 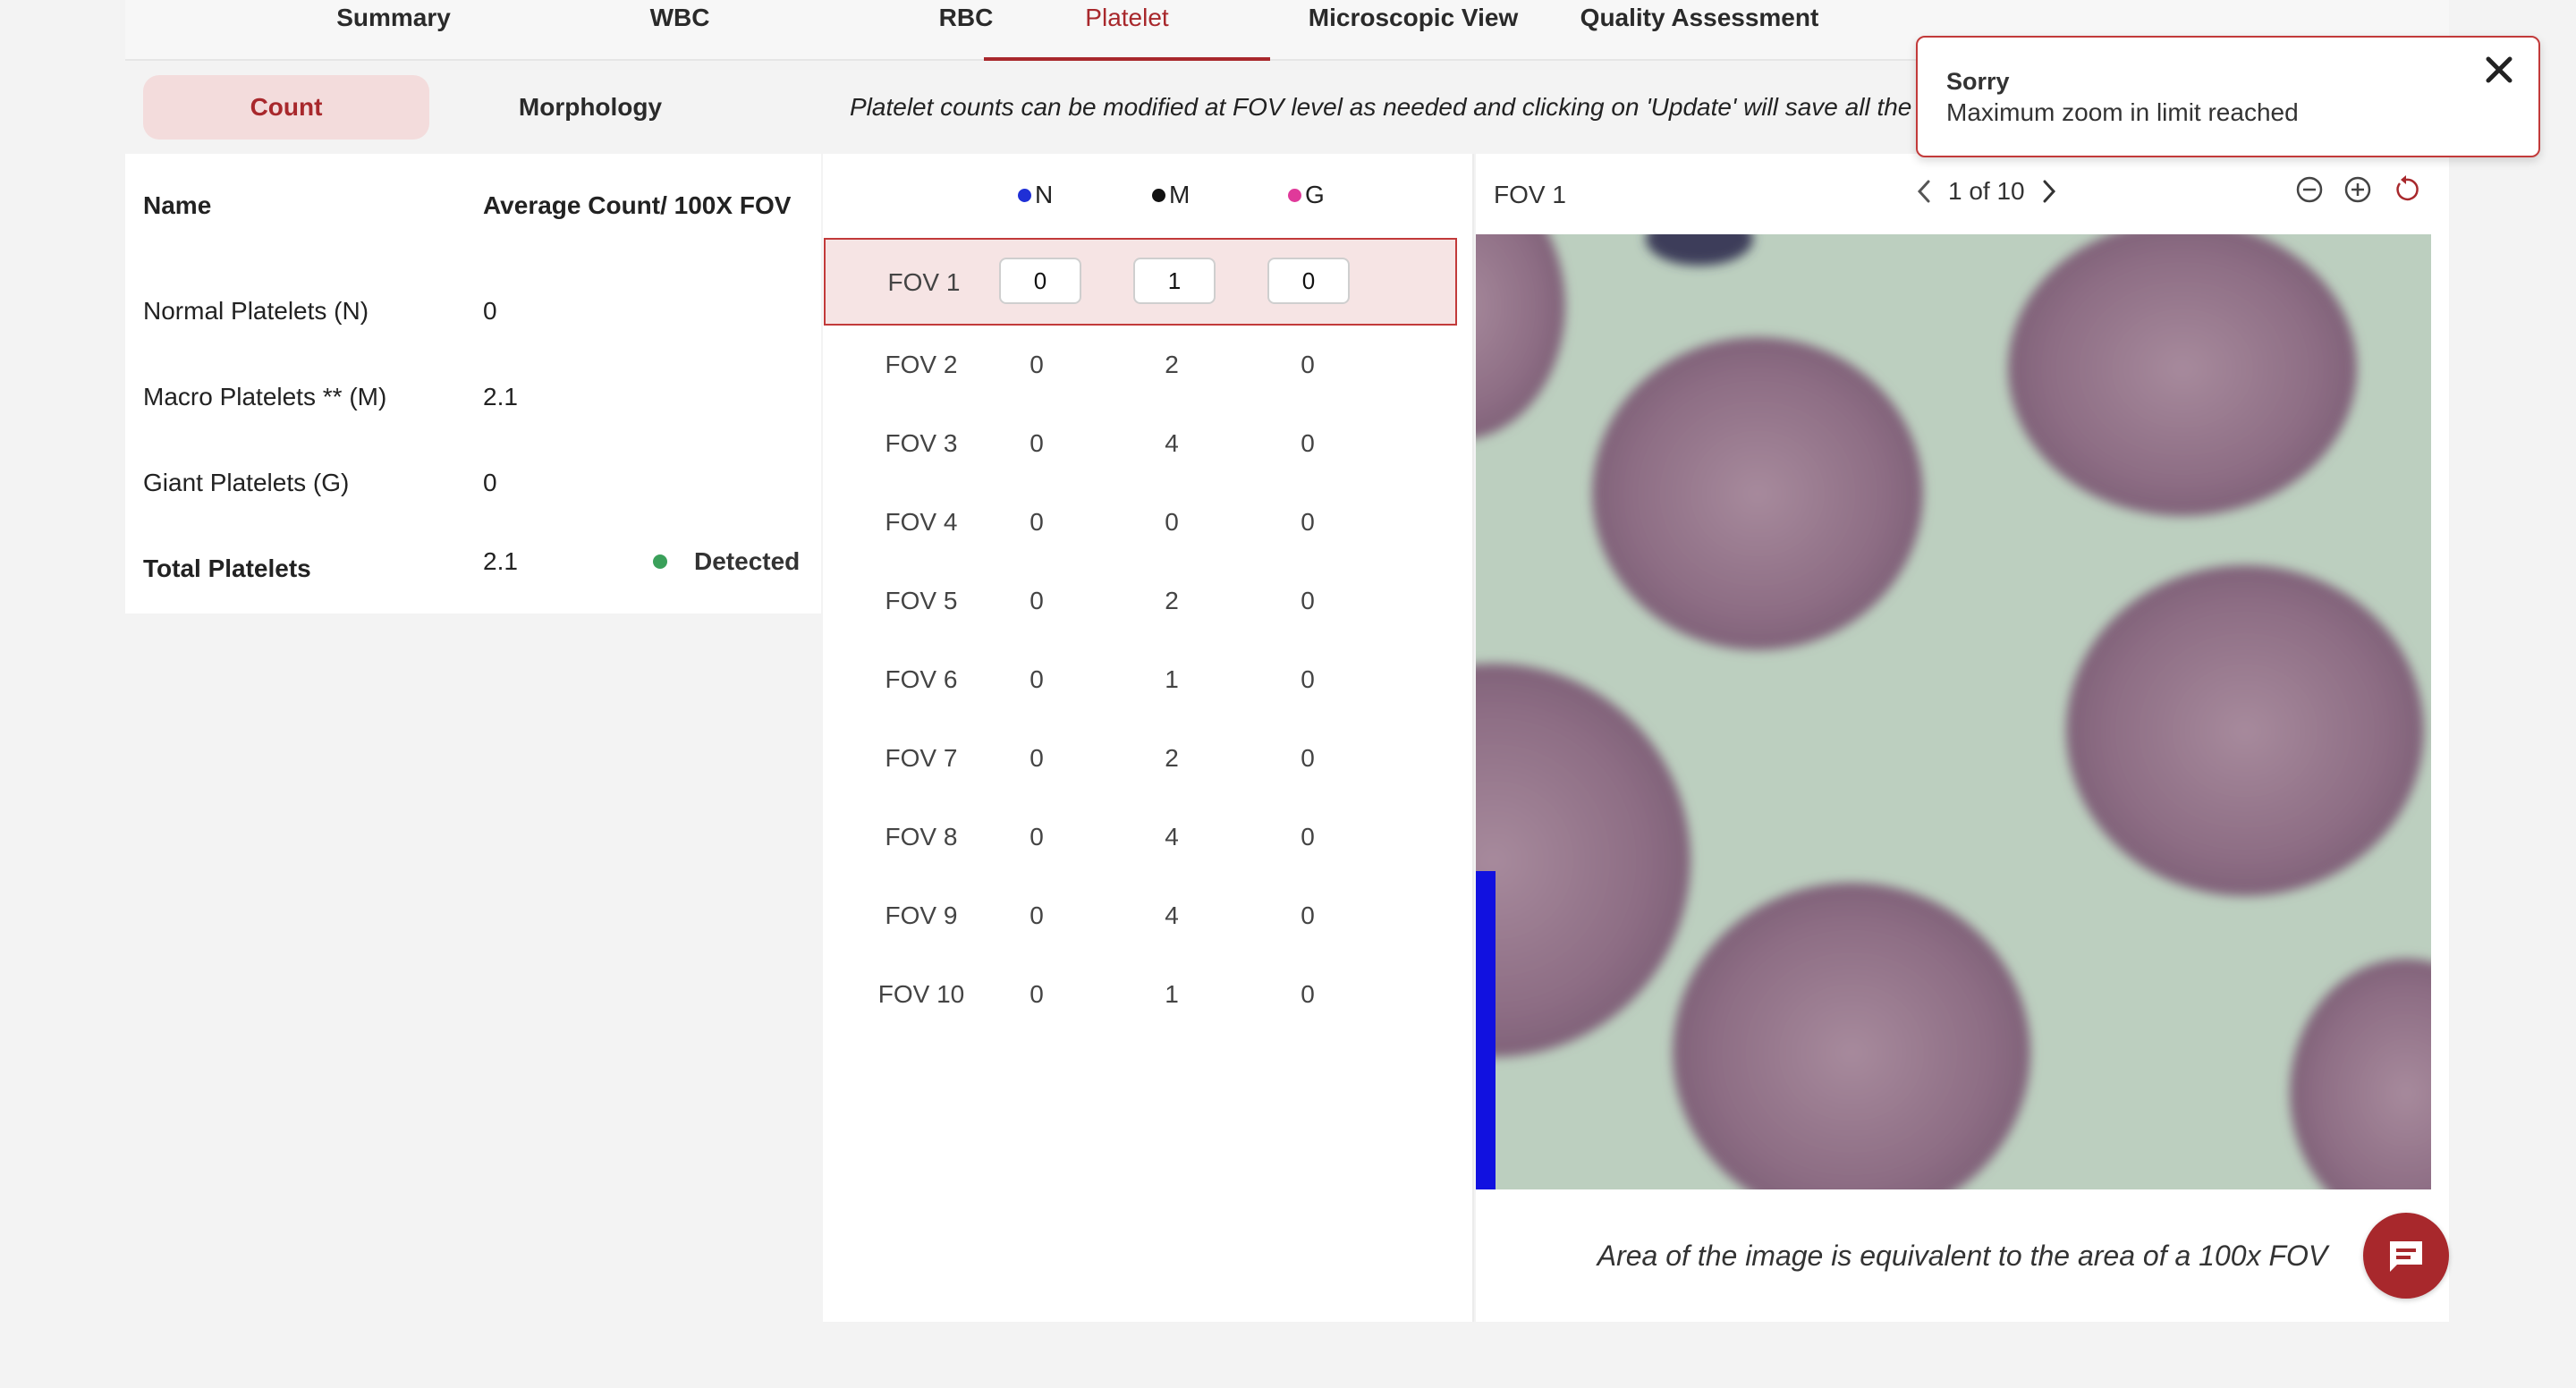 I want to click on tab-microscopic-view: Microscopic View, so click(x=1413, y=31).